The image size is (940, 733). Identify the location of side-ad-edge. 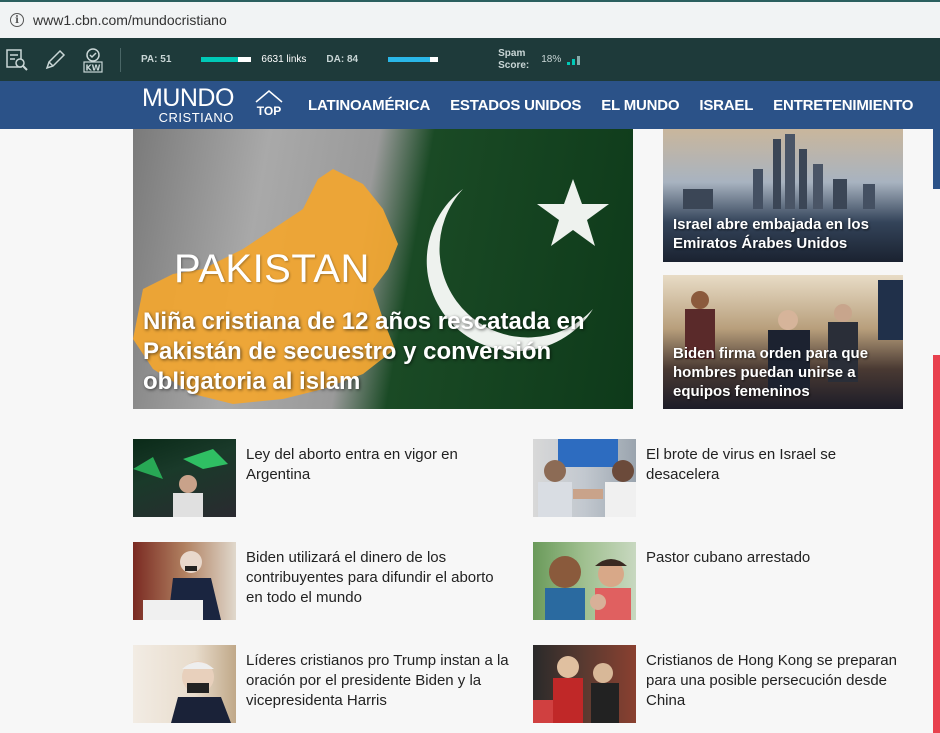
(936, 544).